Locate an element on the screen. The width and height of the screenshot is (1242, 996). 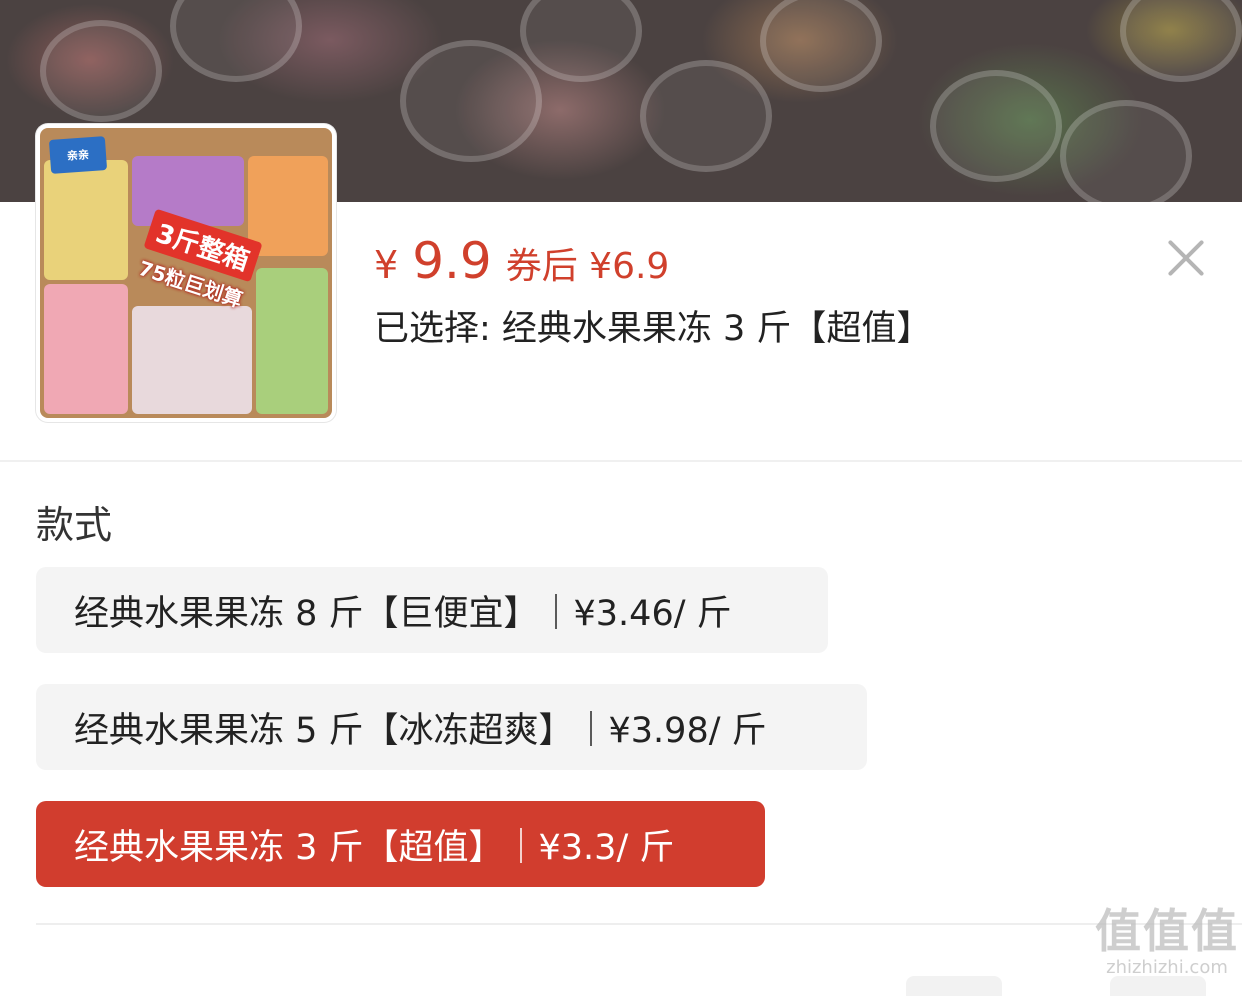
price-row: ¥ 9.9 券后 ¥6.9 is located at coordinates (521, 261).